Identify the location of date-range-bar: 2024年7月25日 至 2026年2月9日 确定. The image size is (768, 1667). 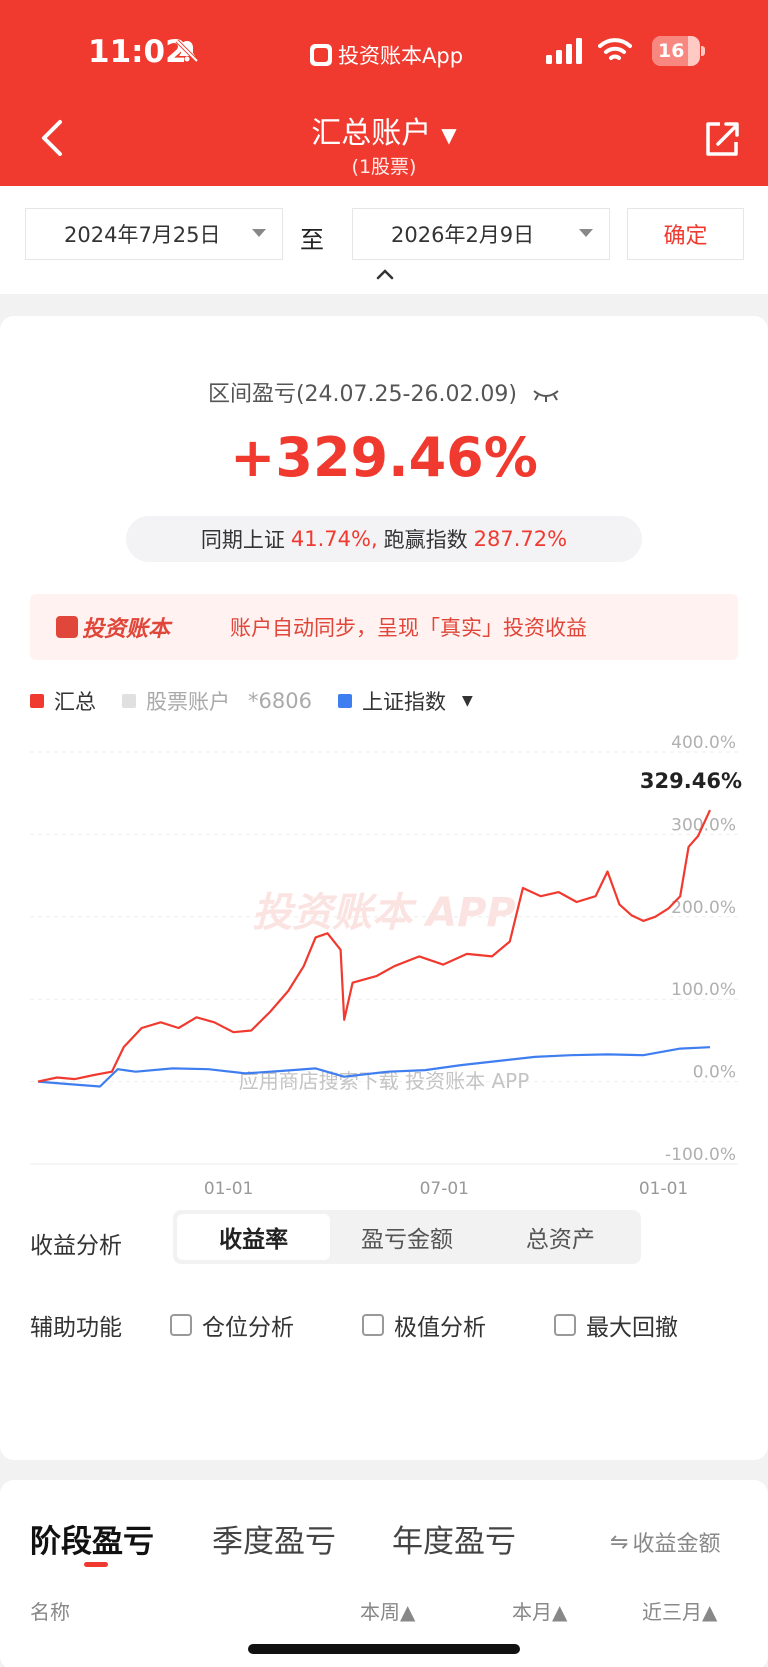
(384, 240).